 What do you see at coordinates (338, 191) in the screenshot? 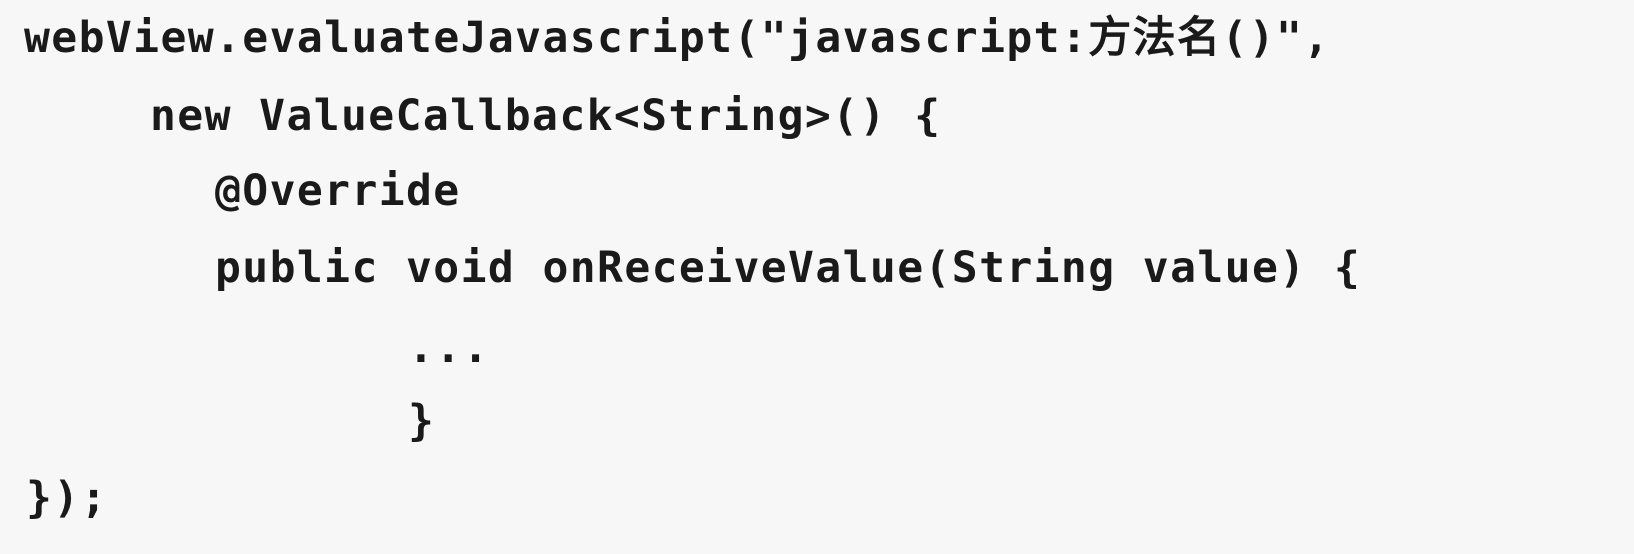
I see `code-line-override-annotation: @Override` at bounding box center [338, 191].